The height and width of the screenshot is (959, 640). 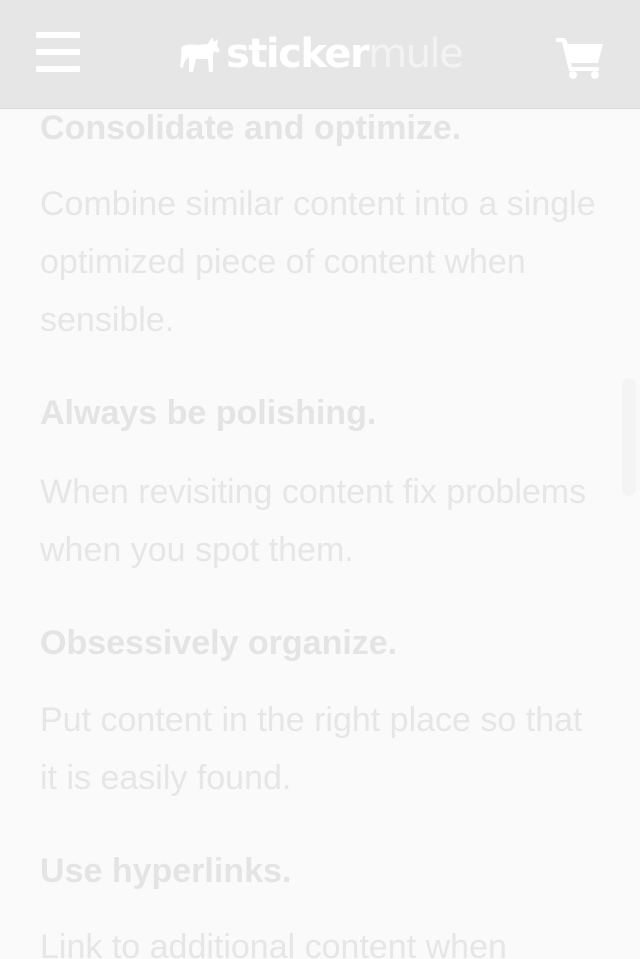 What do you see at coordinates (629, 437) in the screenshot?
I see `vertical-scrollbar` at bounding box center [629, 437].